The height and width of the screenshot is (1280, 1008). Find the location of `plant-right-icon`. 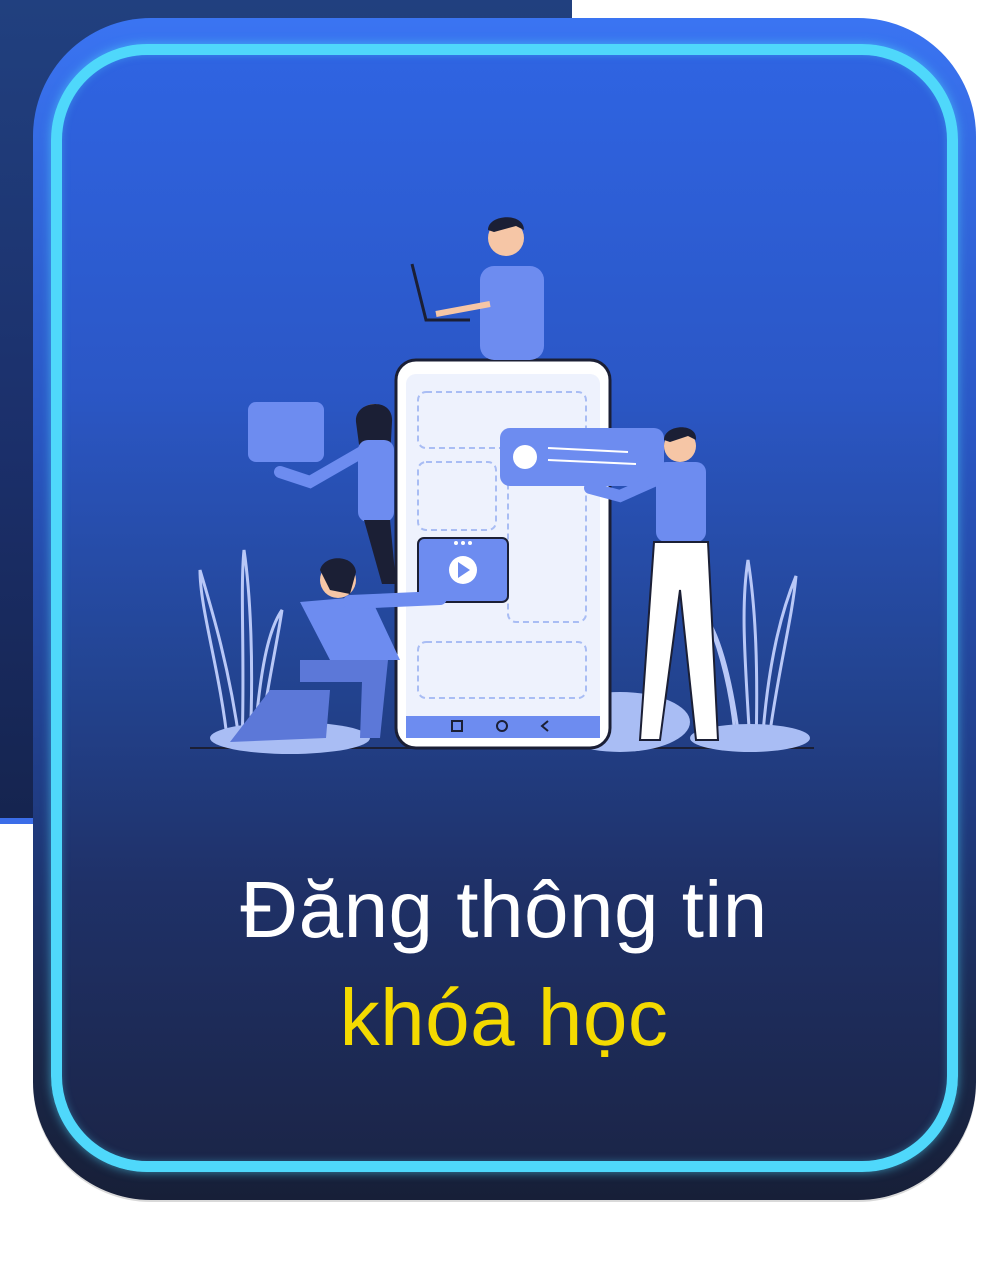

plant-right-icon is located at coordinates (752, 653).